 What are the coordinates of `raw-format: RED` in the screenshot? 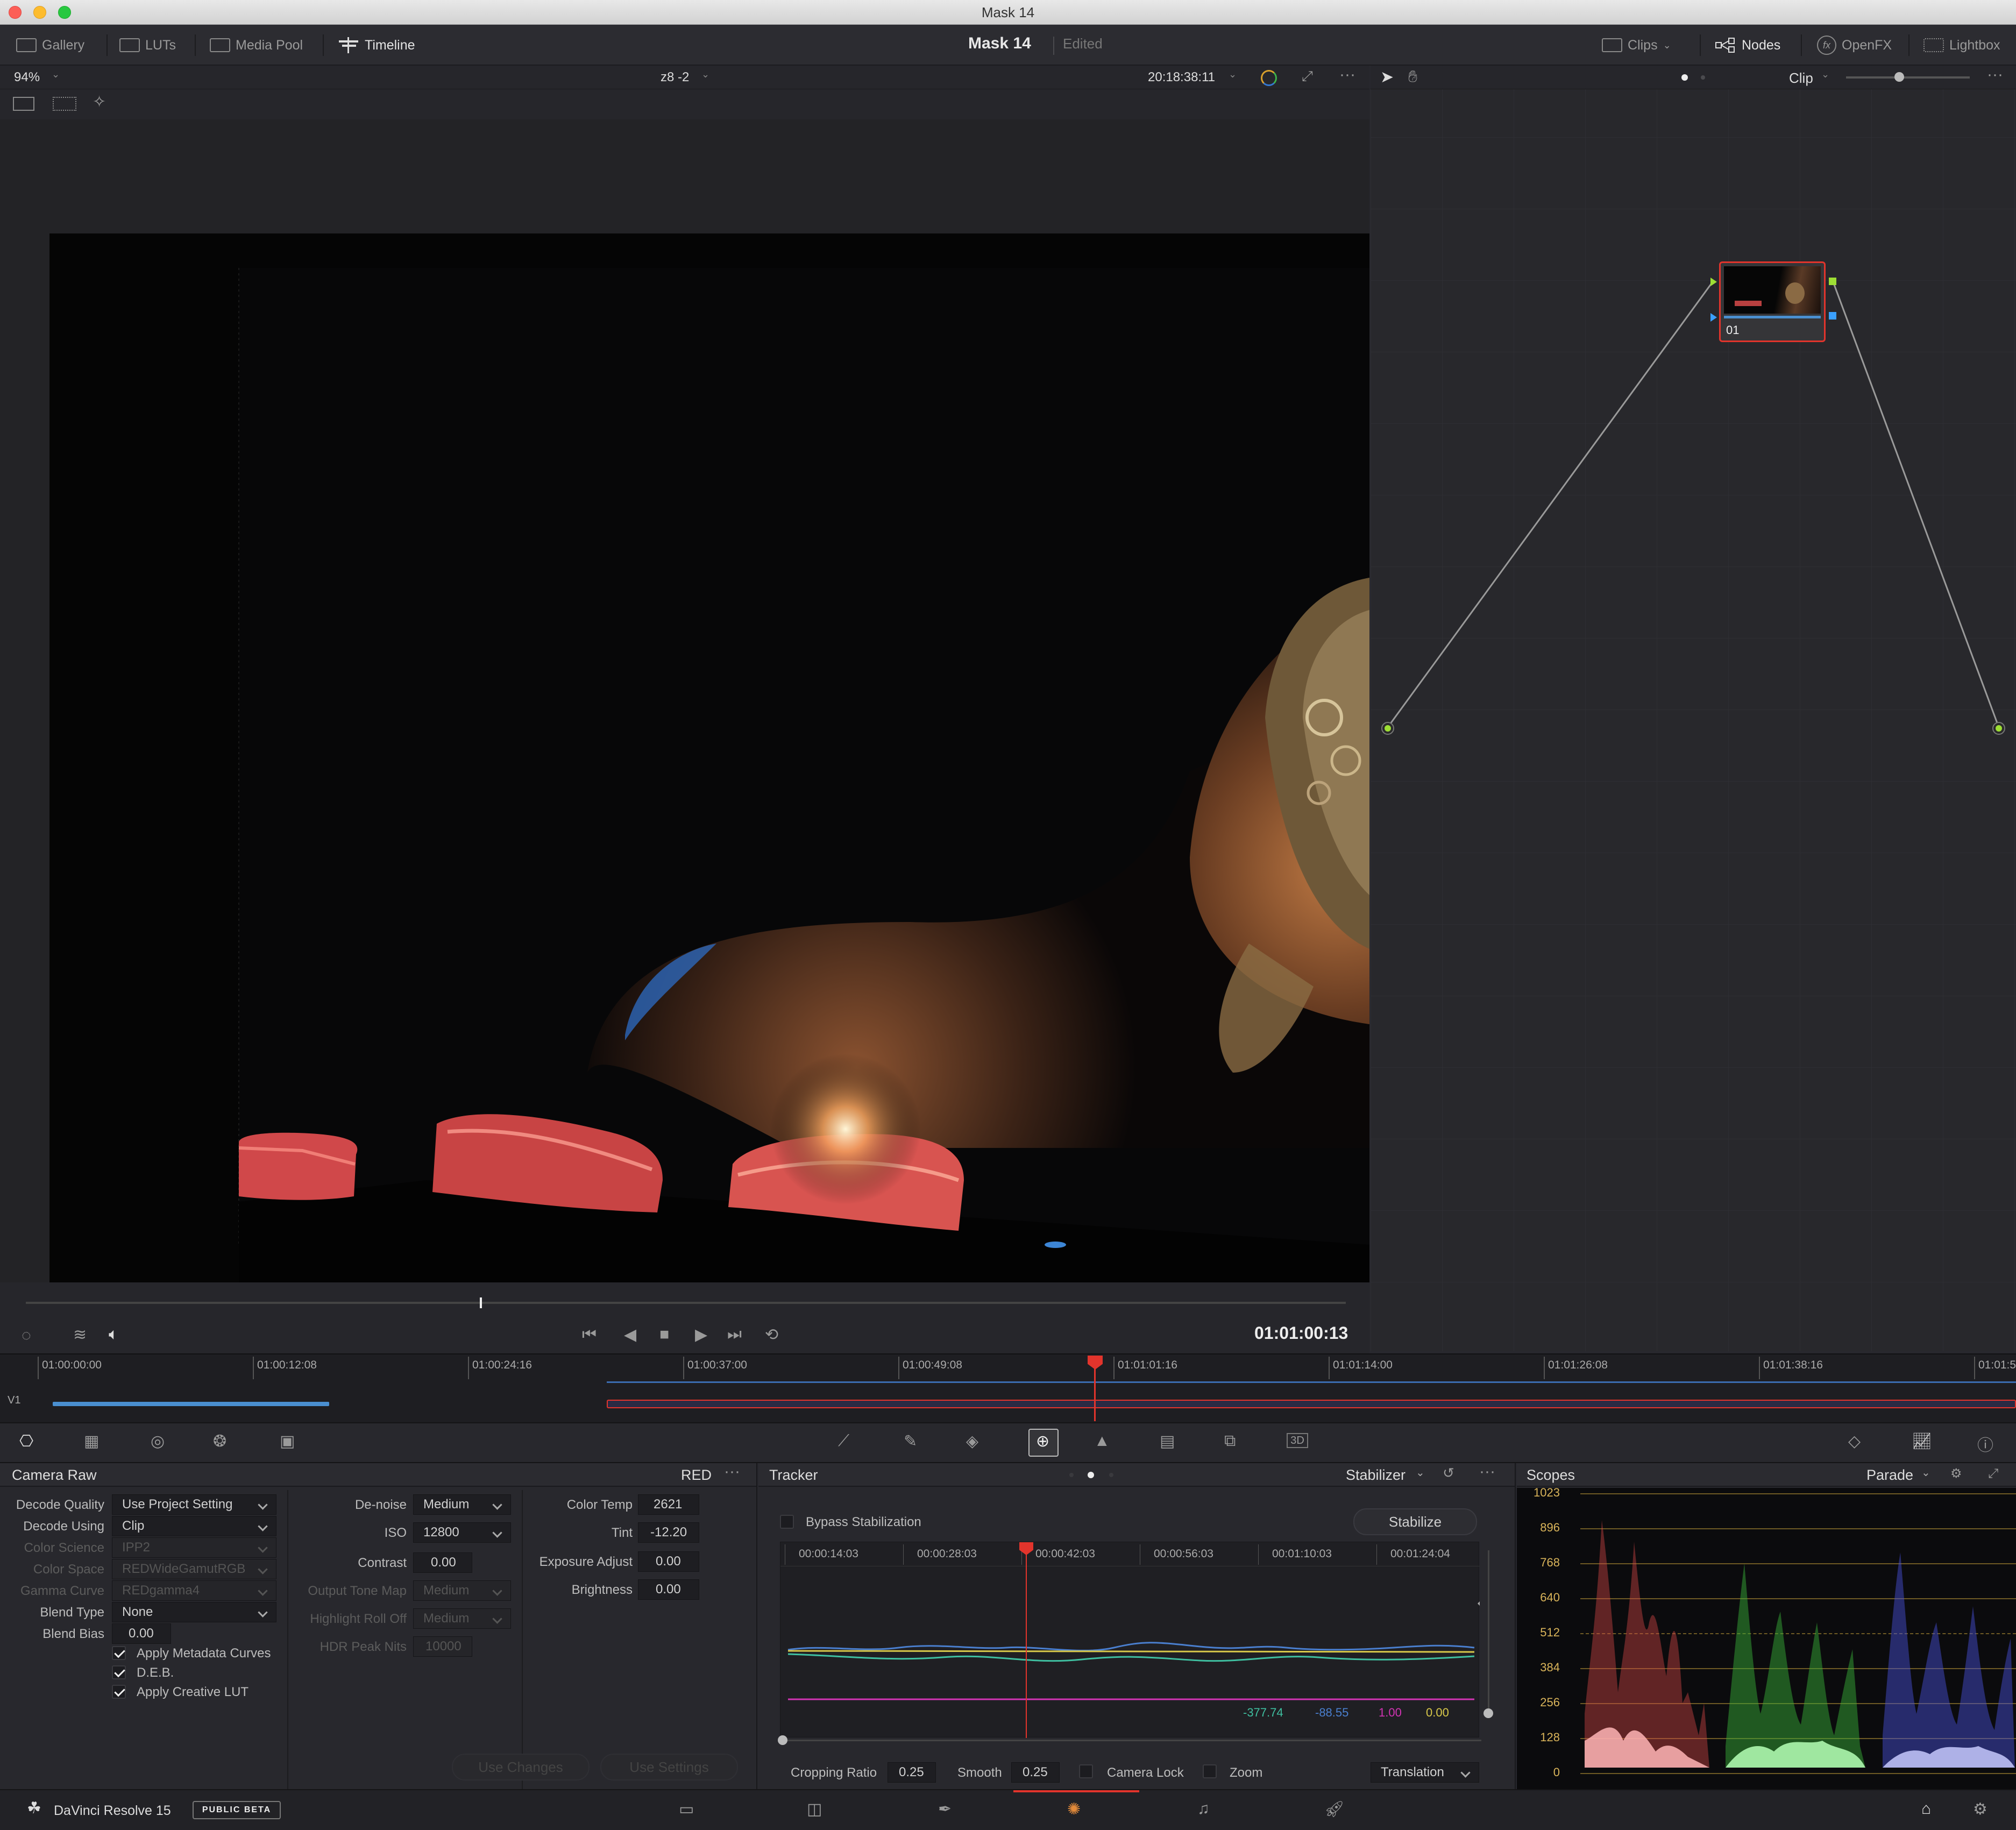 It's located at (697, 1475).